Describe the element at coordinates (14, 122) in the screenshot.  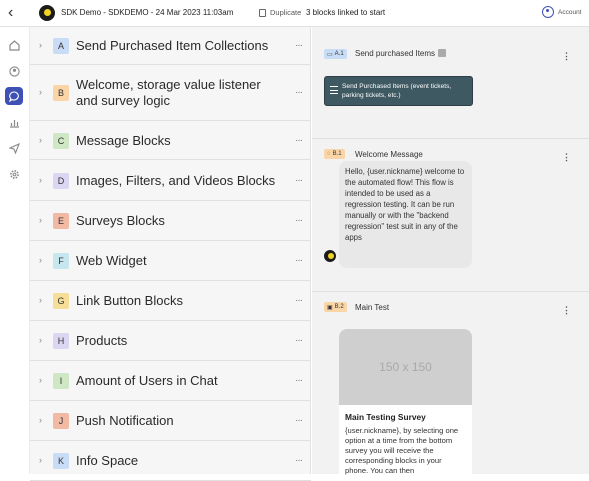
I see `chart-icon` at that location.